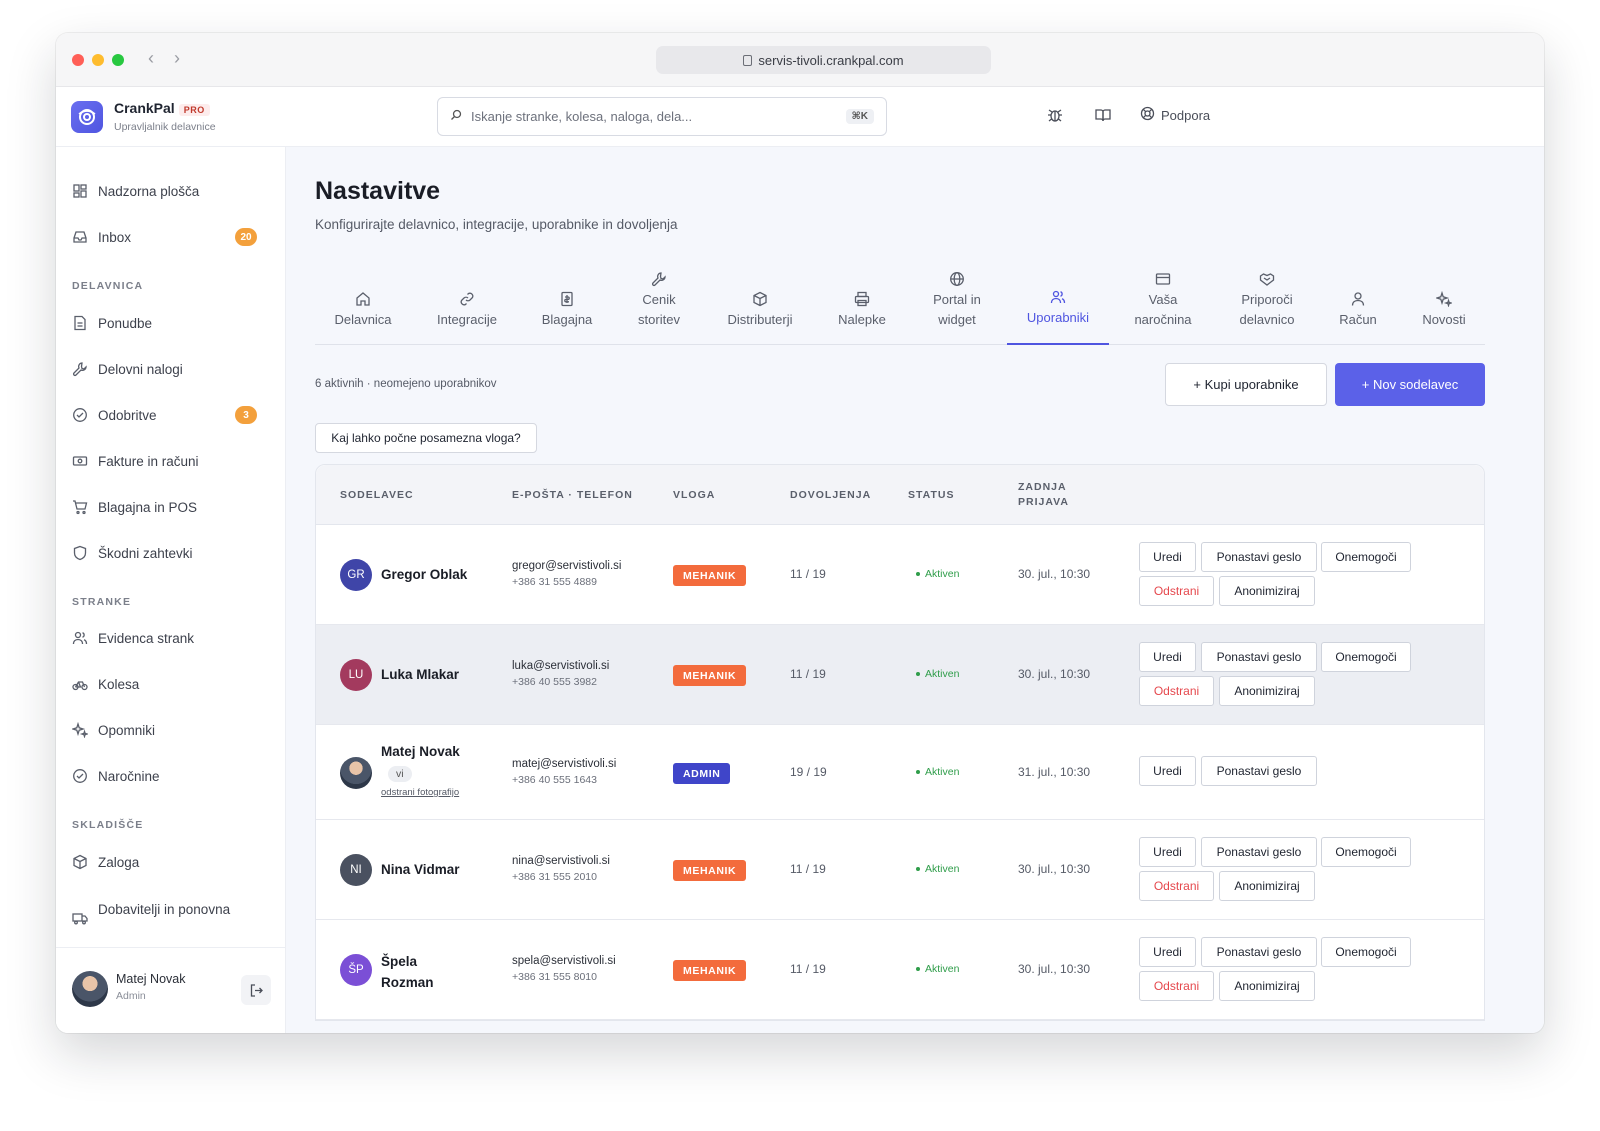  Describe the element at coordinates (164, 369) in the screenshot. I see `sidebar-item-work-orders: Delovni nalogi` at that location.